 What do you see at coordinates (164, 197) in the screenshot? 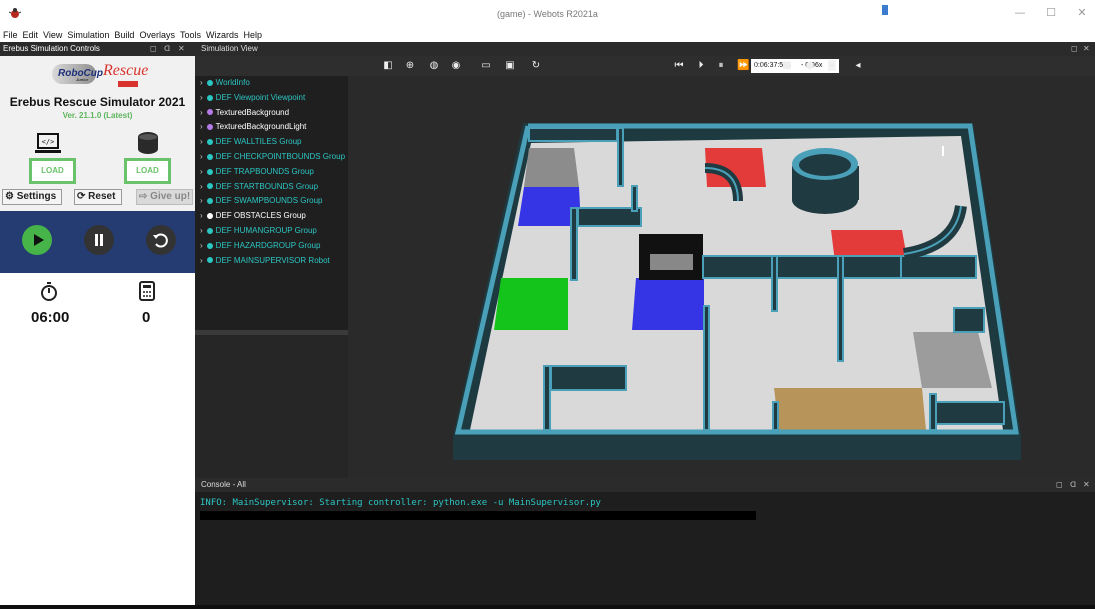
I see `give-up-button: ⇨ Give up!` at bounding box center [164, 197].